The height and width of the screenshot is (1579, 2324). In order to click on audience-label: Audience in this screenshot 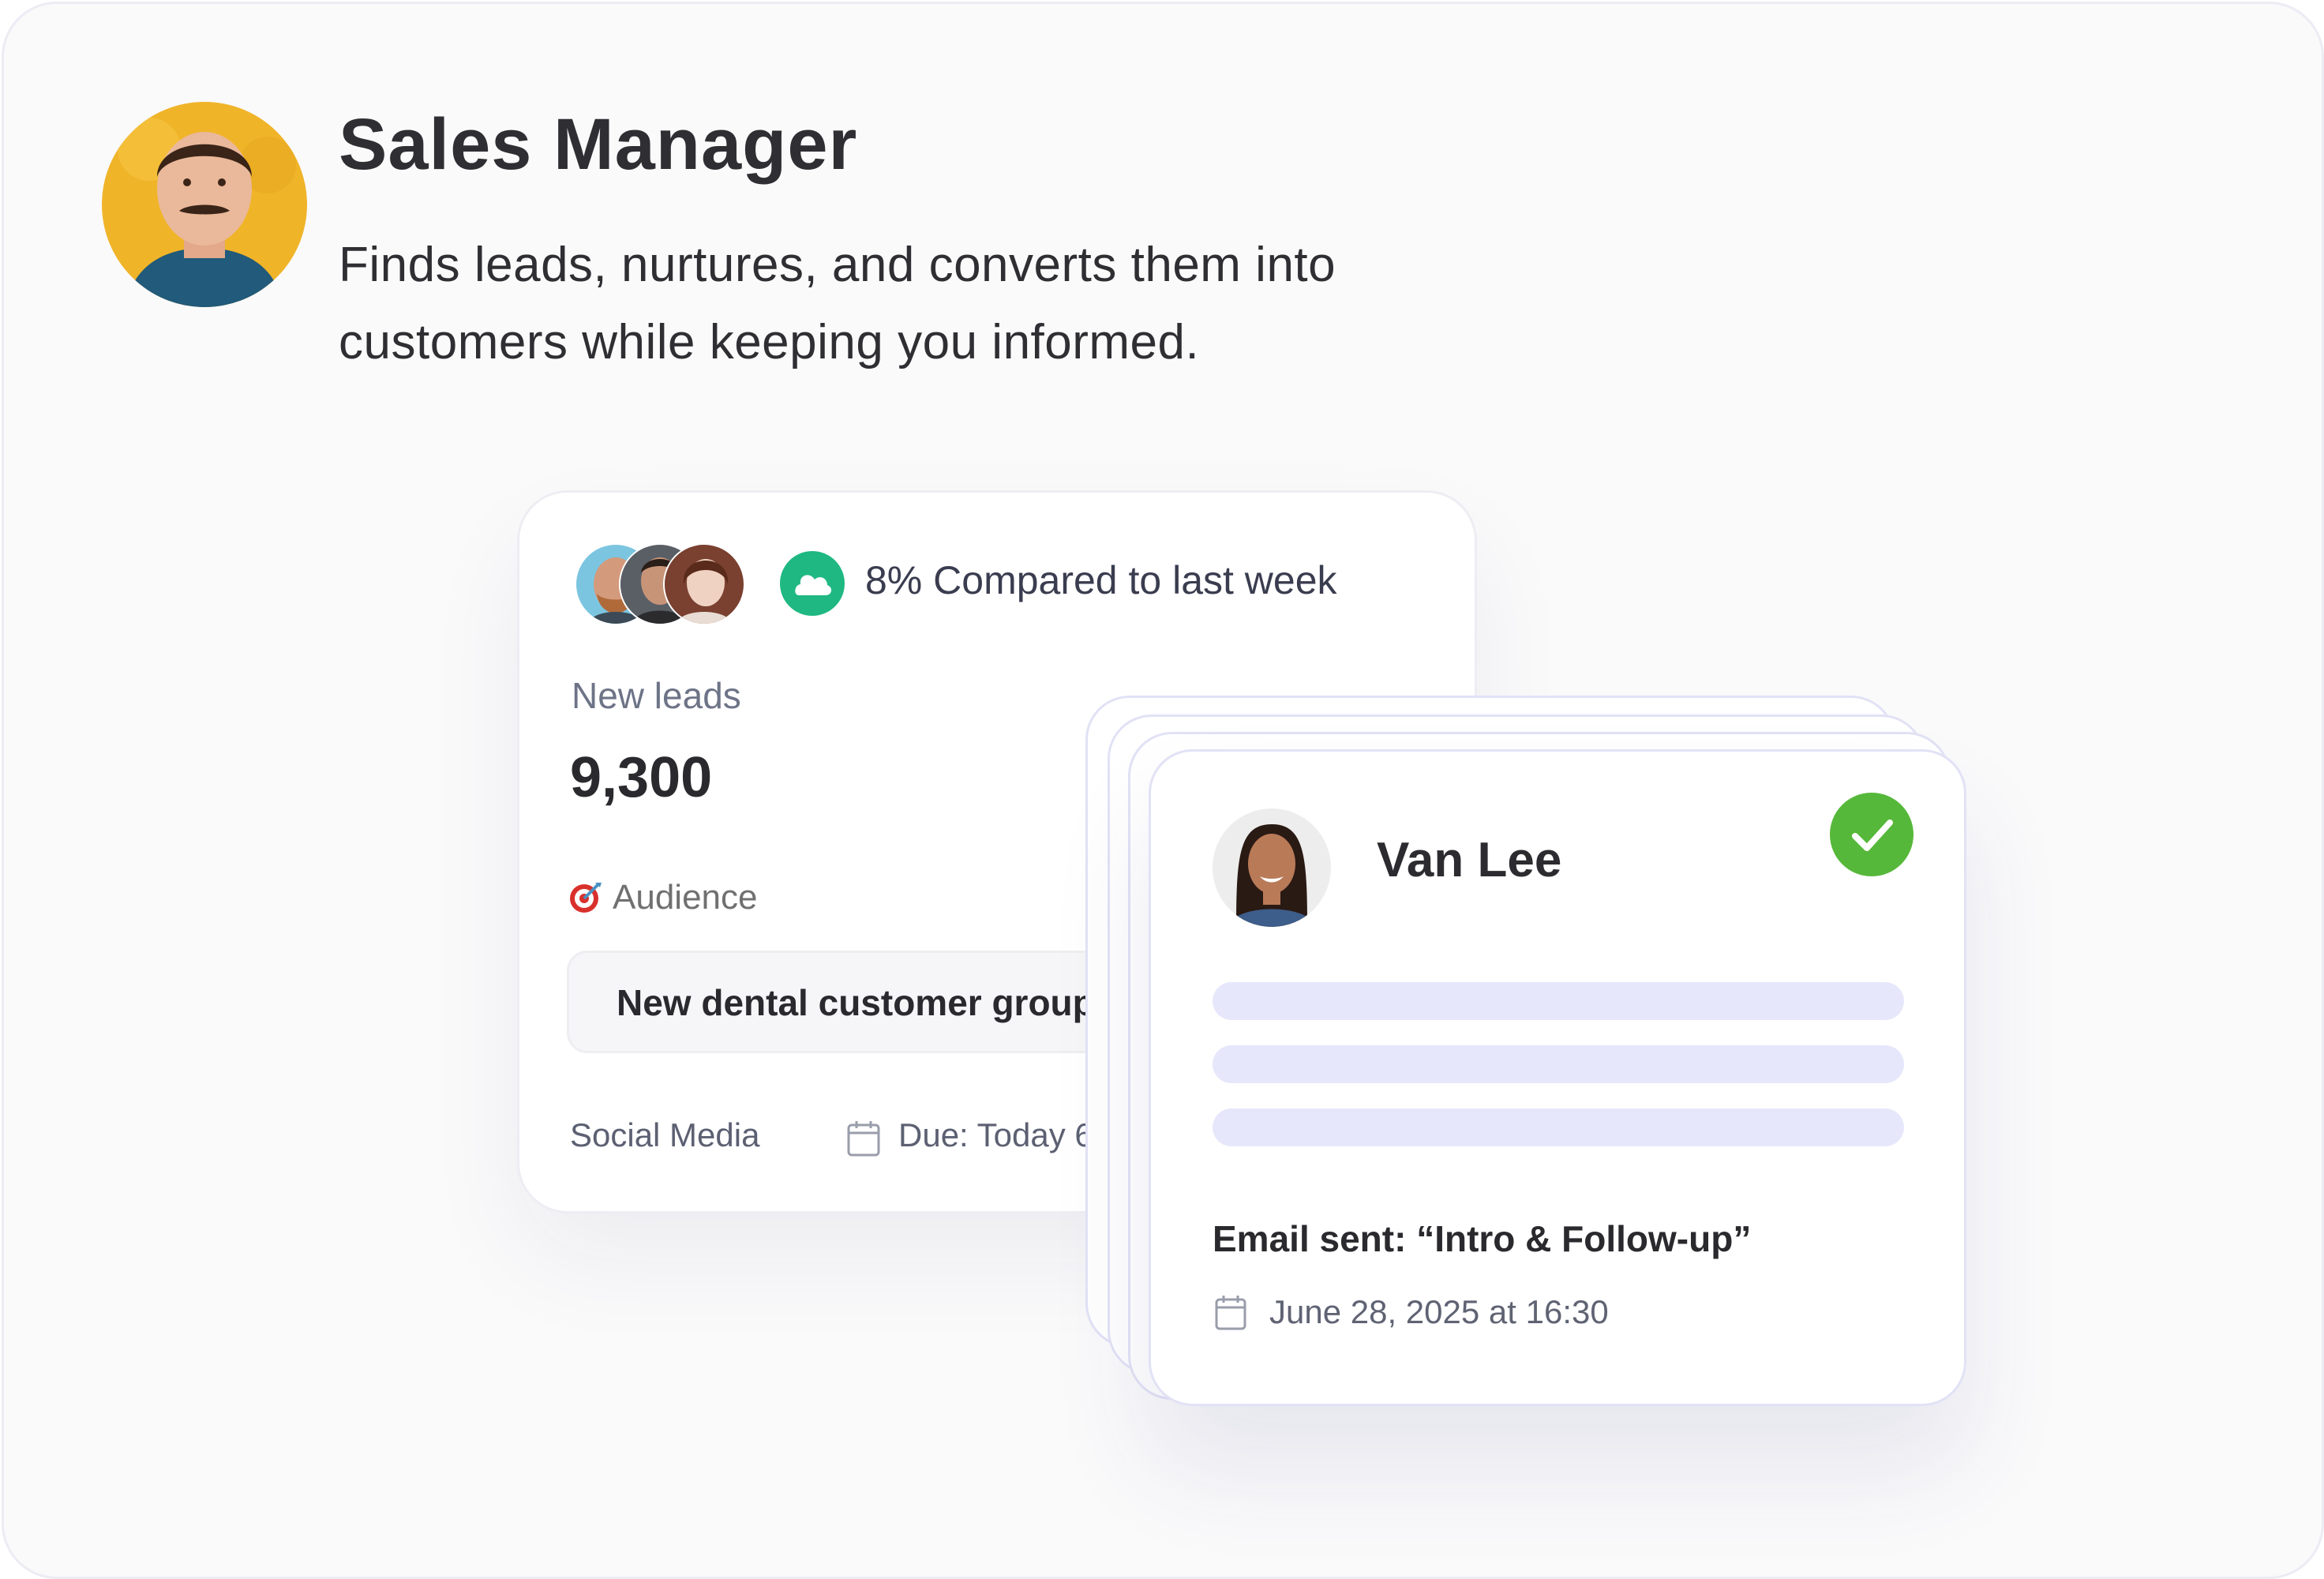, I will do `click(685, 898)`.